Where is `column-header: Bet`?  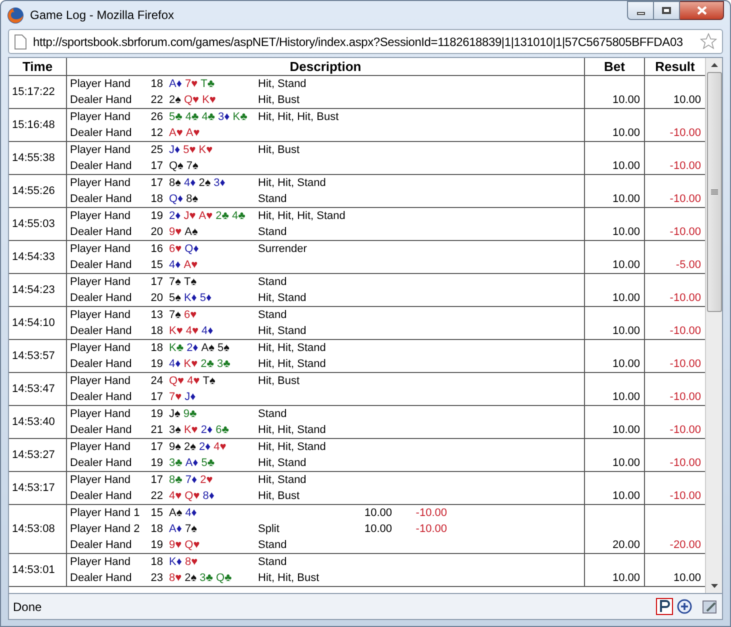
column-header: Bet is located at coordinates (615, 67).